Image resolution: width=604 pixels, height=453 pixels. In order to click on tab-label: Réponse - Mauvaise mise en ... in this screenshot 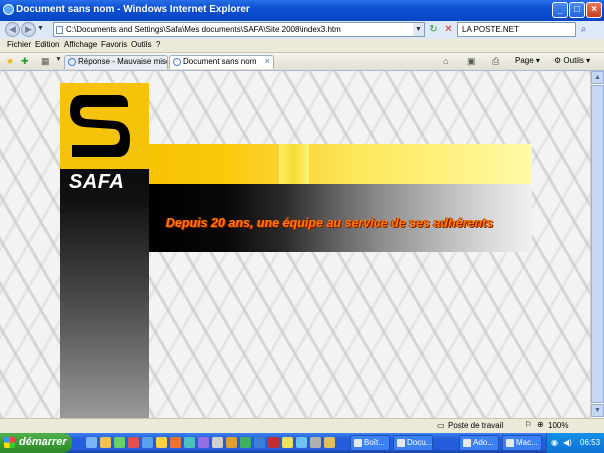, I will do `click(122, 61)`.